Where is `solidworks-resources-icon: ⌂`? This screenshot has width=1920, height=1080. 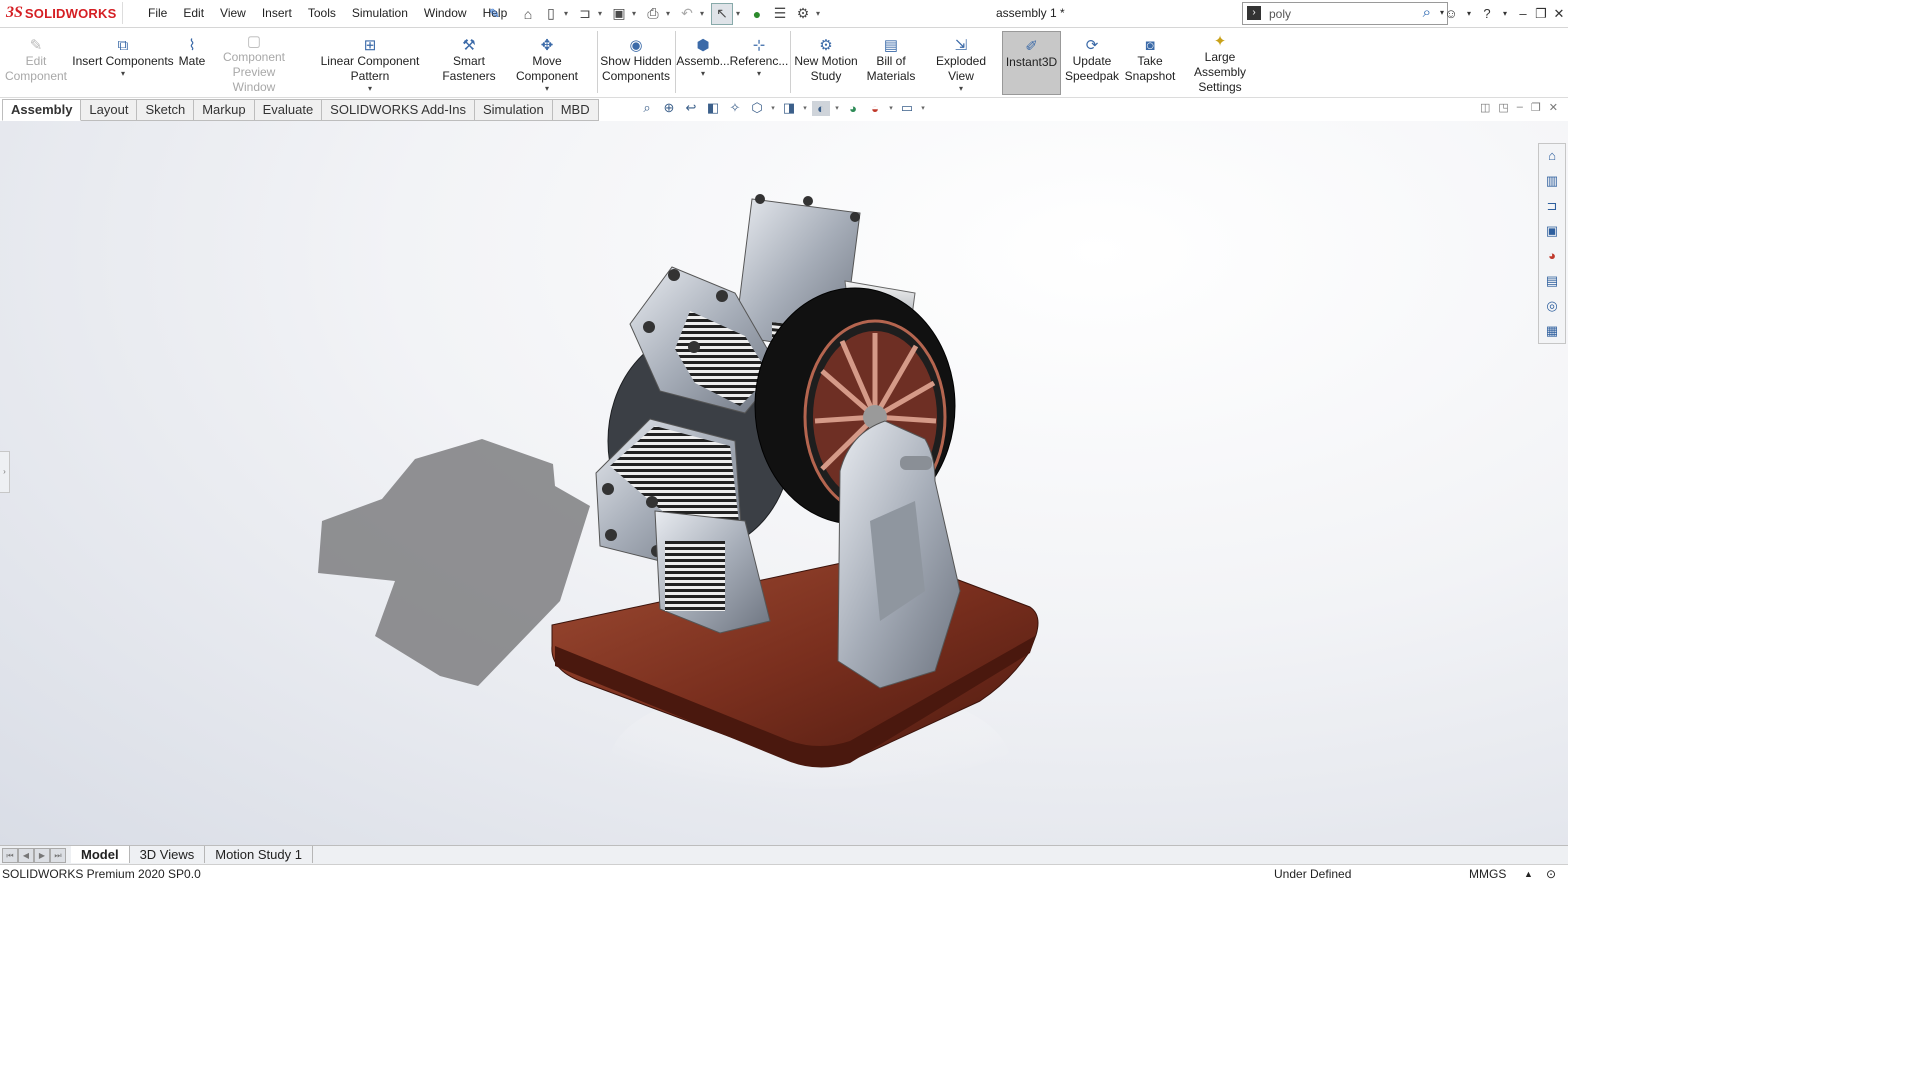
solidworks-resources-icon: ⌂ is located at coordinates (1552, 156).